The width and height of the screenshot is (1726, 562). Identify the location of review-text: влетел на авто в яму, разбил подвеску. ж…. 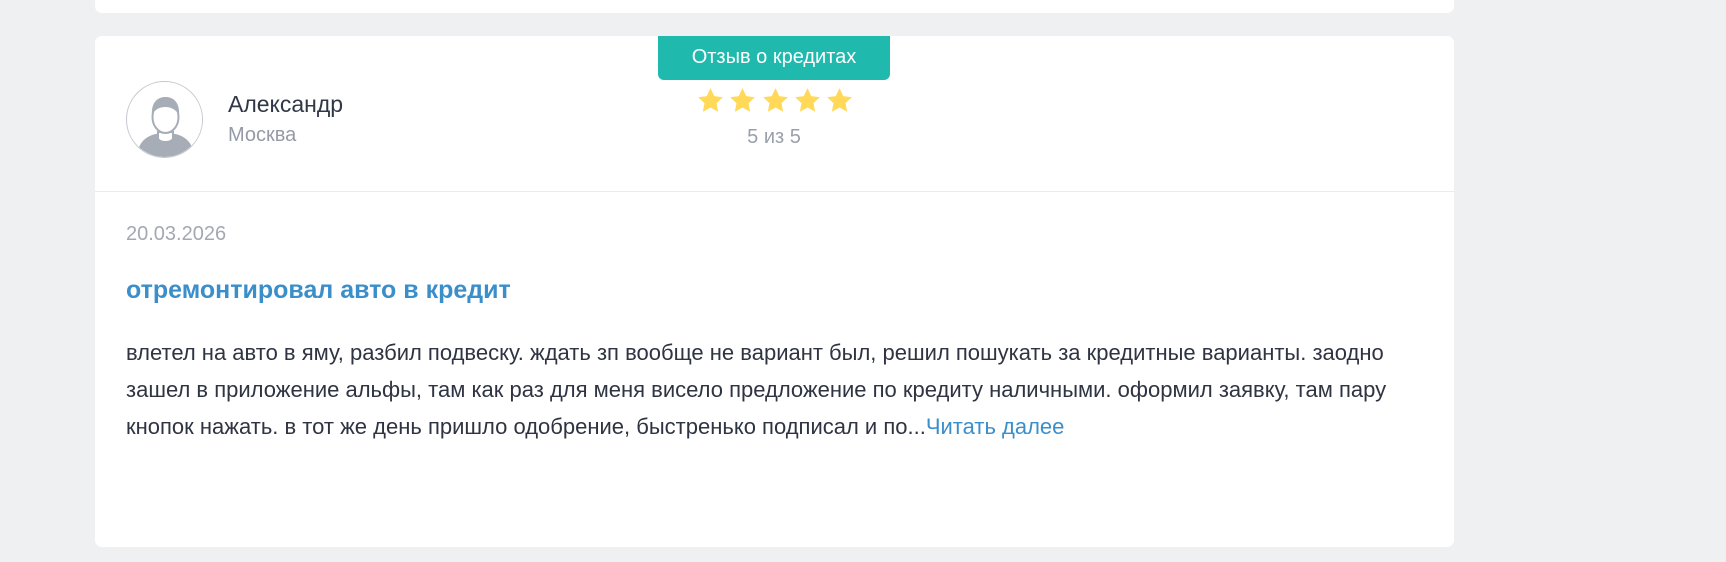
(756, 389).